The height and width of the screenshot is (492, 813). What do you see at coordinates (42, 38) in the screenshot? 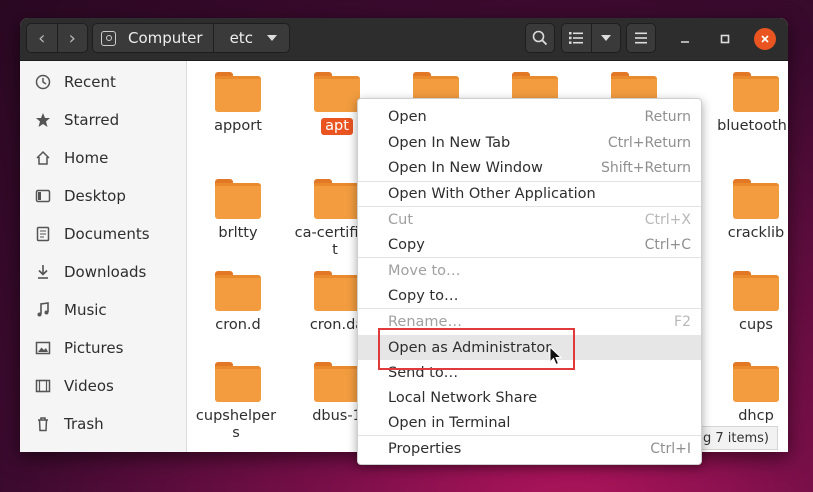
I see `back-button: ‹` at bounding box center [42, 38].